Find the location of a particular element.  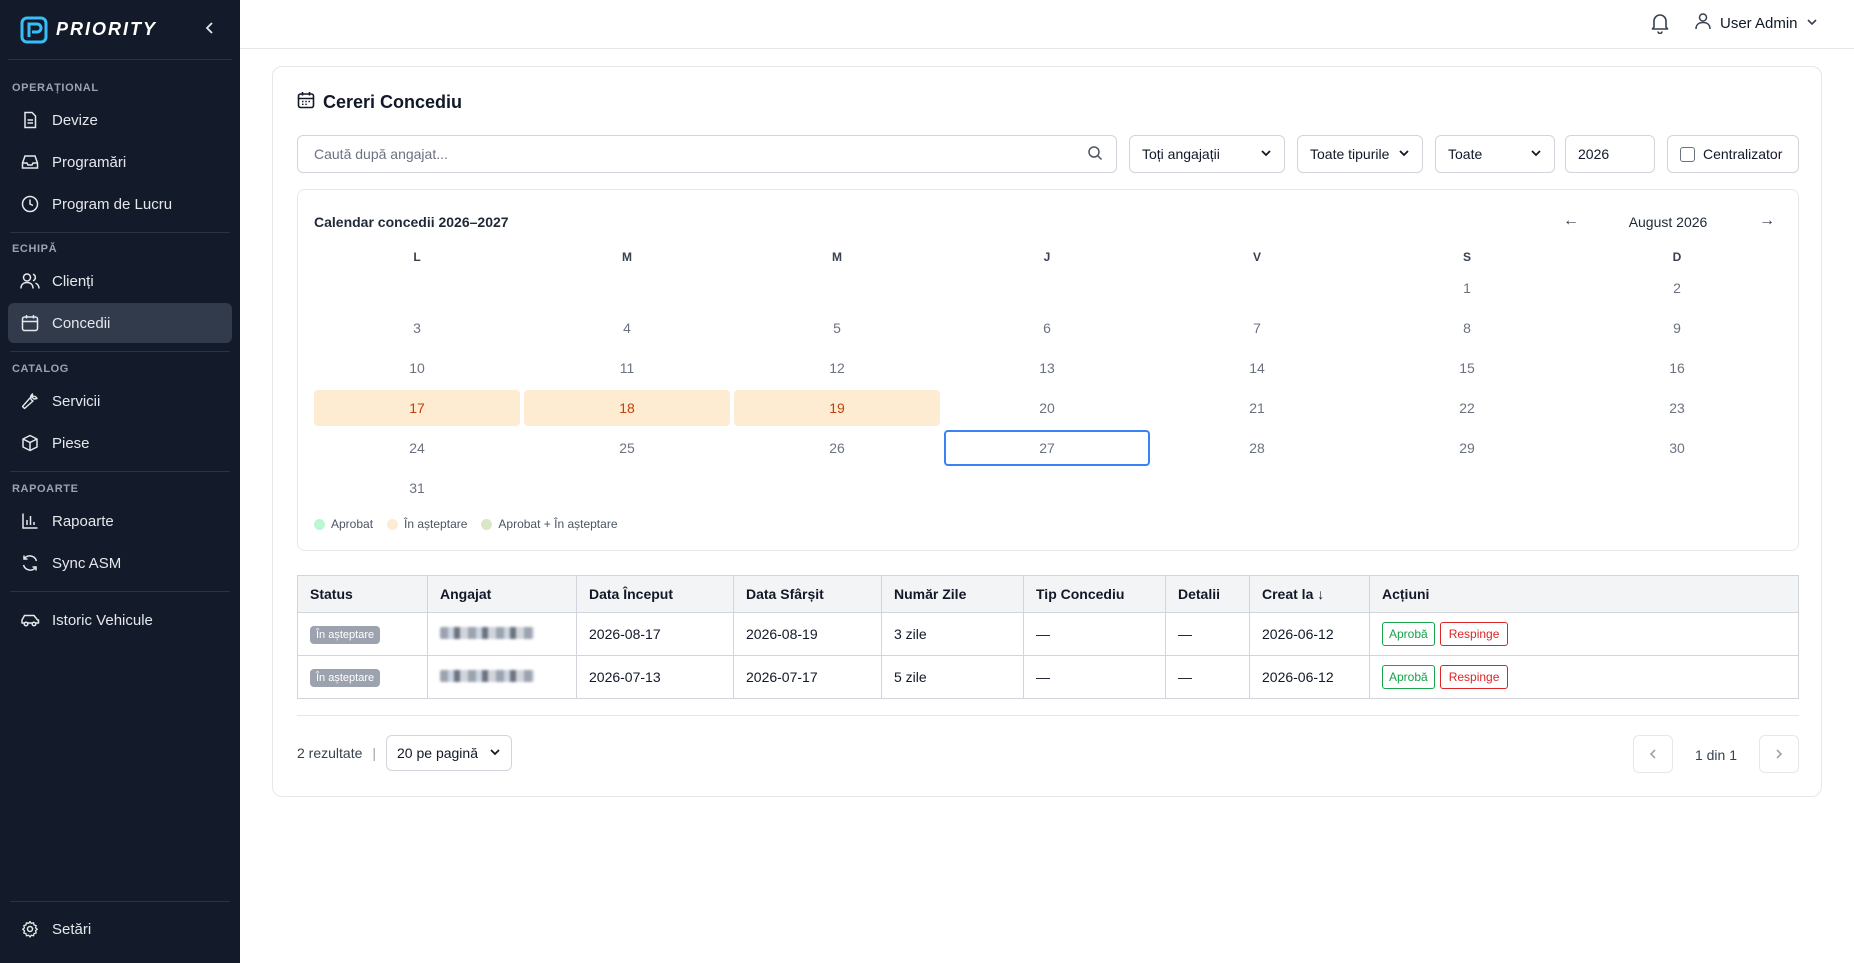

status-cell: În așteptare is located at coordinates (362, 634).